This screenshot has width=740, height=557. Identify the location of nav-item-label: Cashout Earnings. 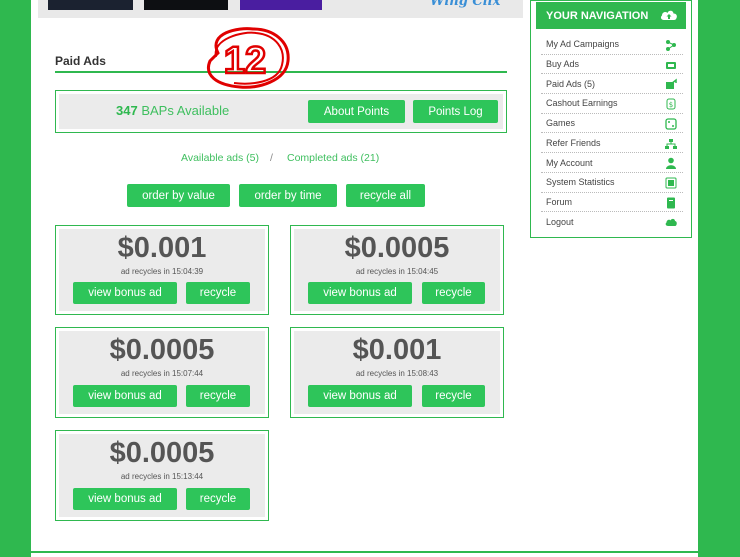
(582, 103).